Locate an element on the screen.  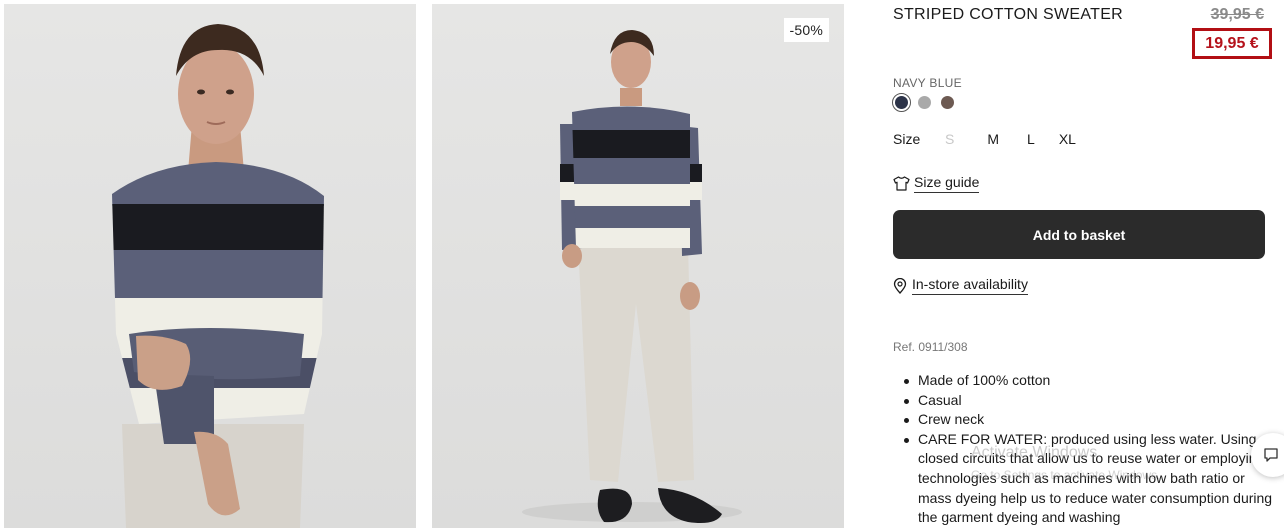
size-option-m: M is located at coordinates (993, 139).